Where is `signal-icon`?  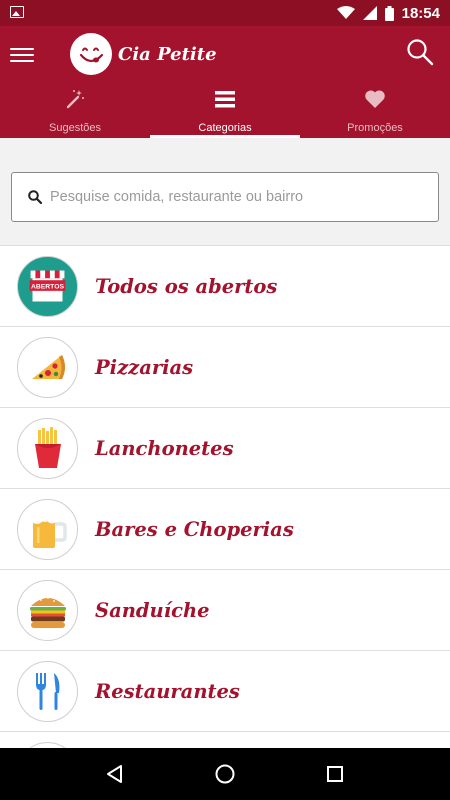
signal-icon is located at coordinates (369, 13).